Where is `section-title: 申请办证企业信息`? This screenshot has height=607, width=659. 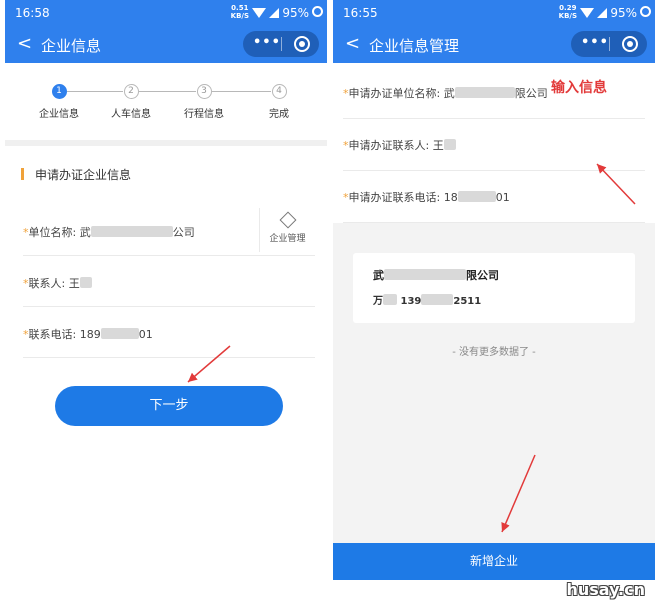 section-title: 申请办证企业信息 is located at coordinates (76, 174).